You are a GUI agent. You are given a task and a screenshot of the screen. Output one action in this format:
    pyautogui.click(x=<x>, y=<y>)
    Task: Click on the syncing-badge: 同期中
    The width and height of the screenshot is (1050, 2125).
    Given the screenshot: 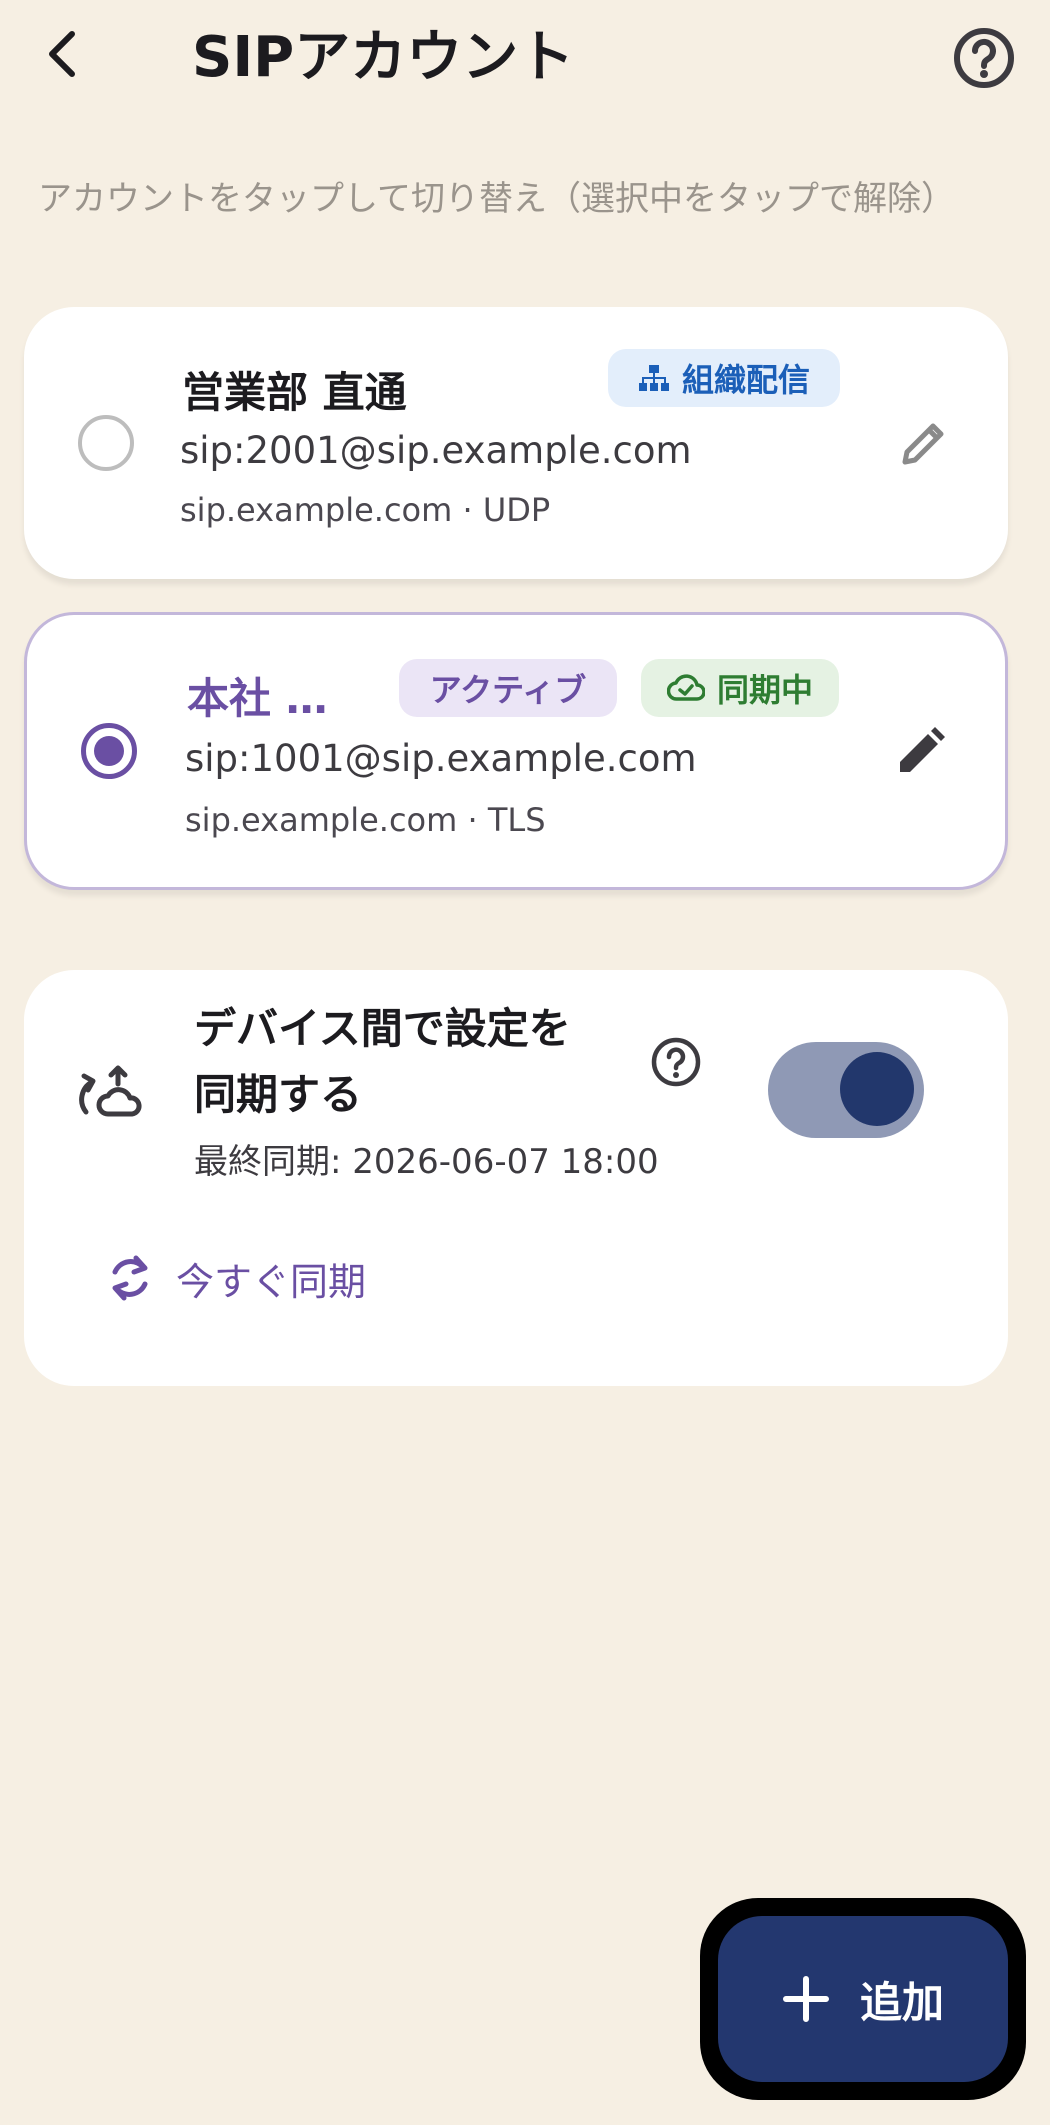 What is the action you would take?
    pyautogui.click(x=740, y=688)
    